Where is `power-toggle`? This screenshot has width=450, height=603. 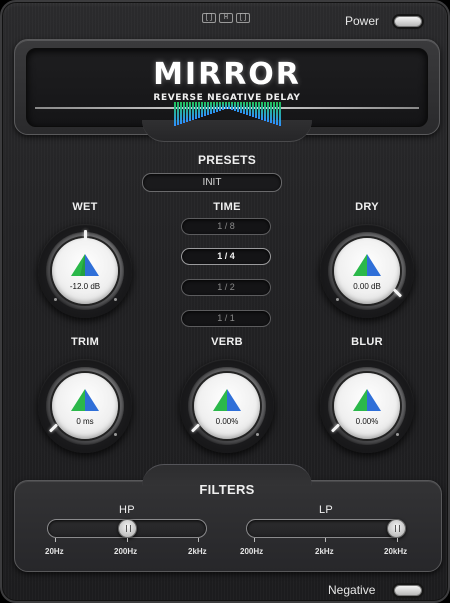 power-toggle is located at coordinates (408, 21).